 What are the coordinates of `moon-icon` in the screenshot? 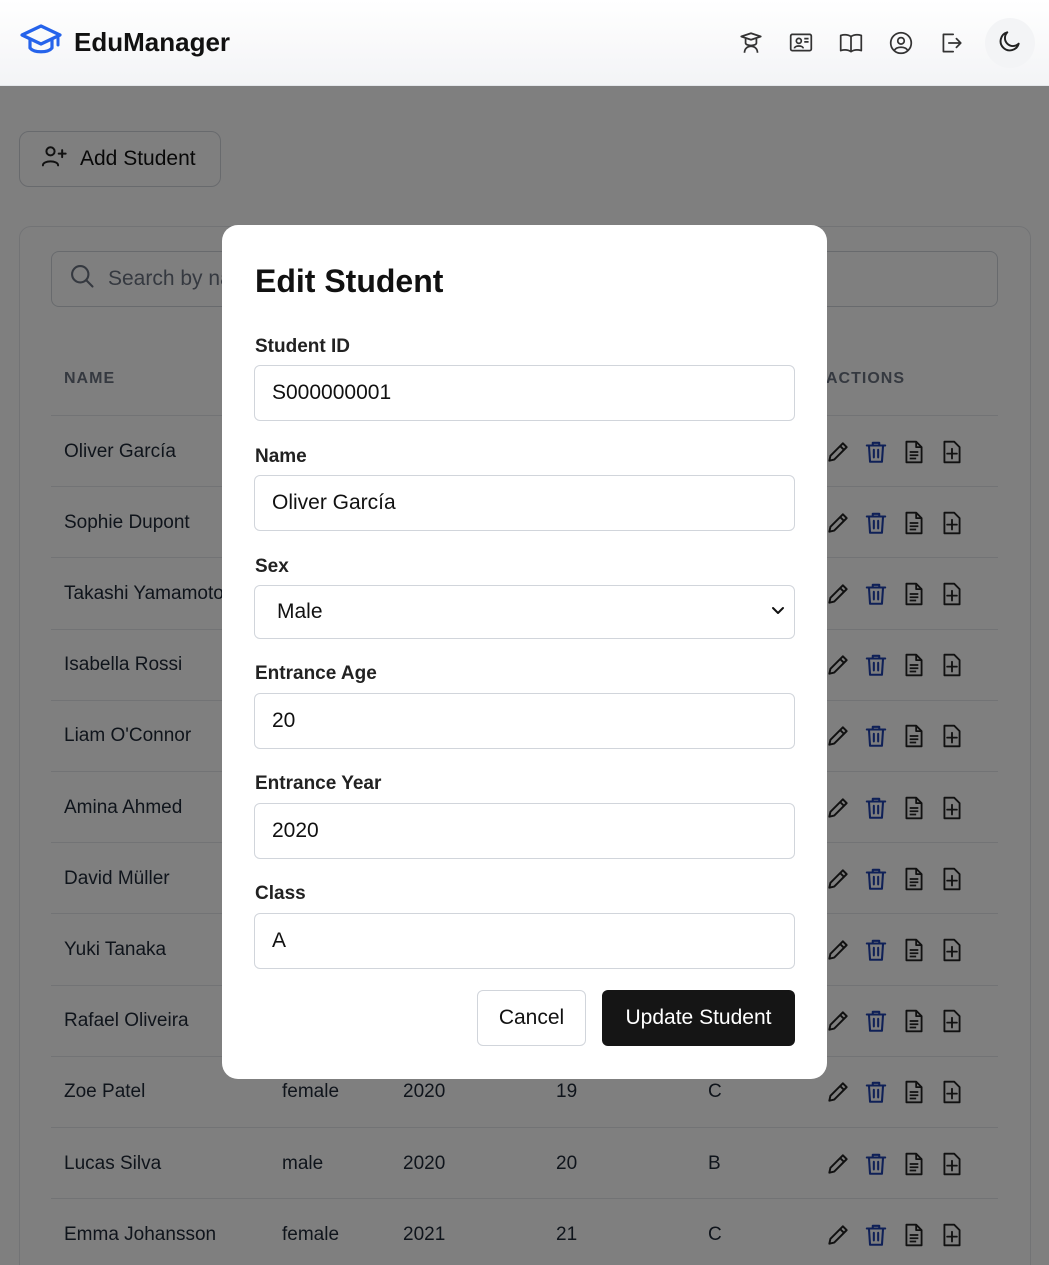 It's located at (1010, 43).